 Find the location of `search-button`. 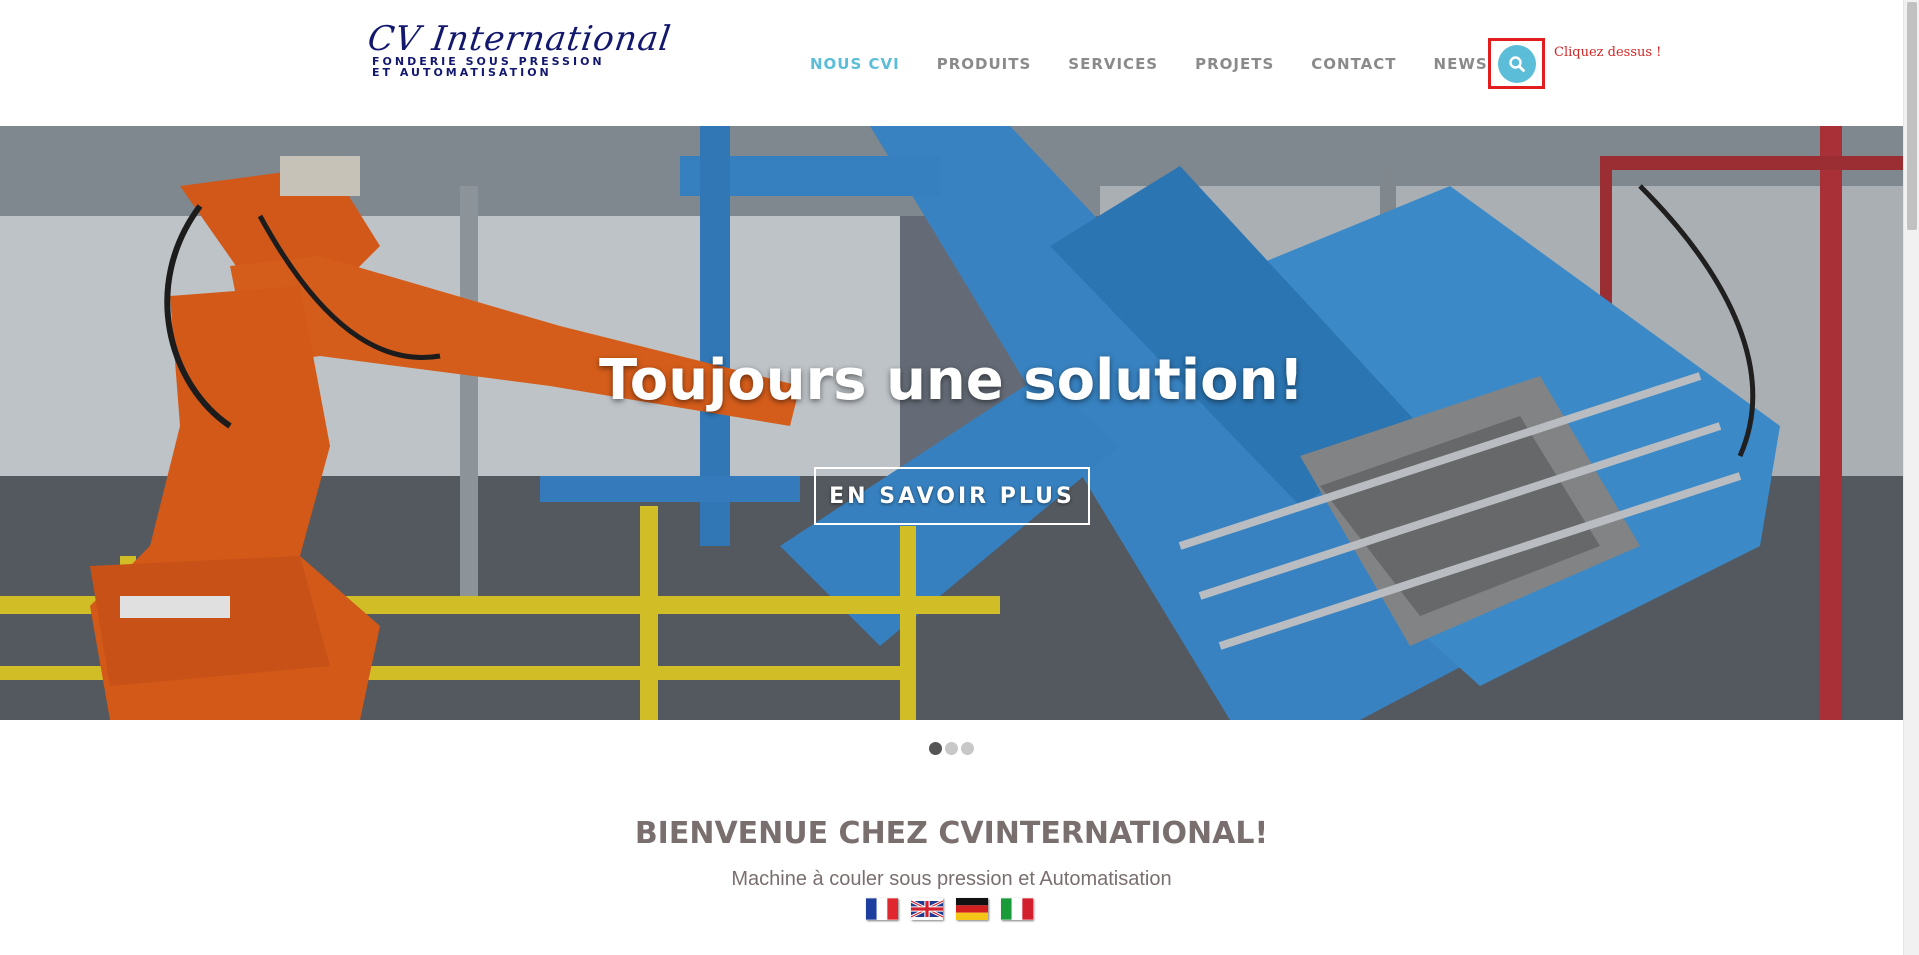

search-button is located at coordinates (1516, 63).